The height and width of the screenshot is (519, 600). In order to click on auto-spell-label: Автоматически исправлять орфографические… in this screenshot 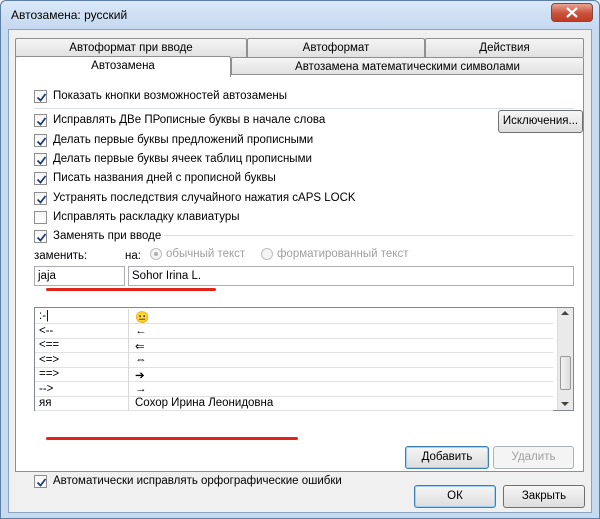, I will do `click(197, 481)`.